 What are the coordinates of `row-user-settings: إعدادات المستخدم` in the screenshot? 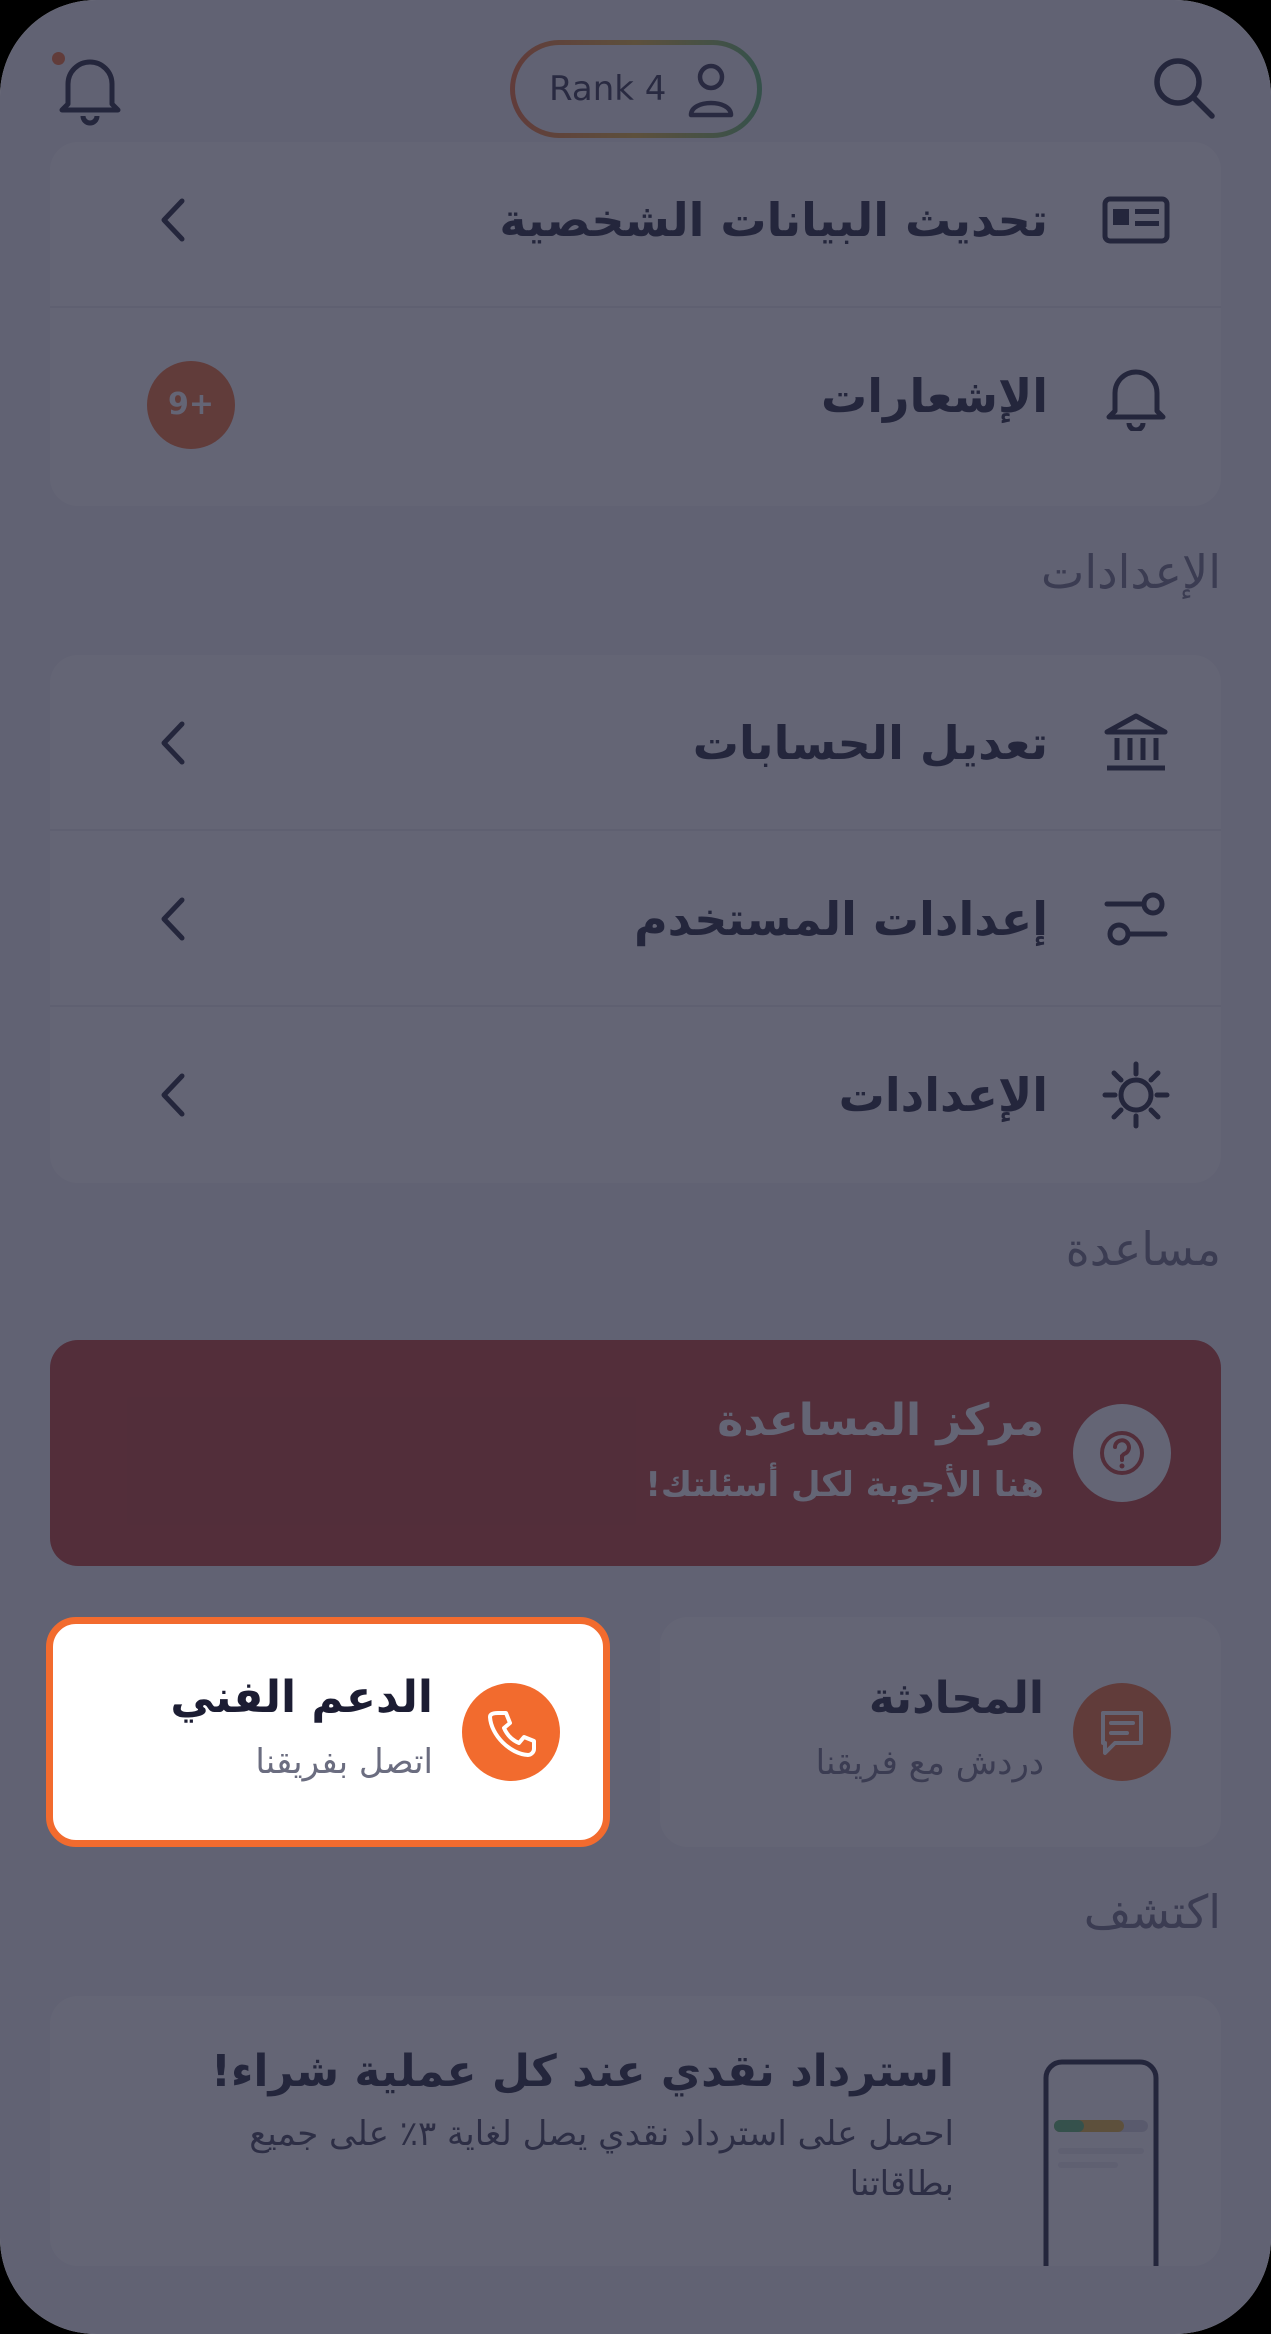 It's located at (635, 919).